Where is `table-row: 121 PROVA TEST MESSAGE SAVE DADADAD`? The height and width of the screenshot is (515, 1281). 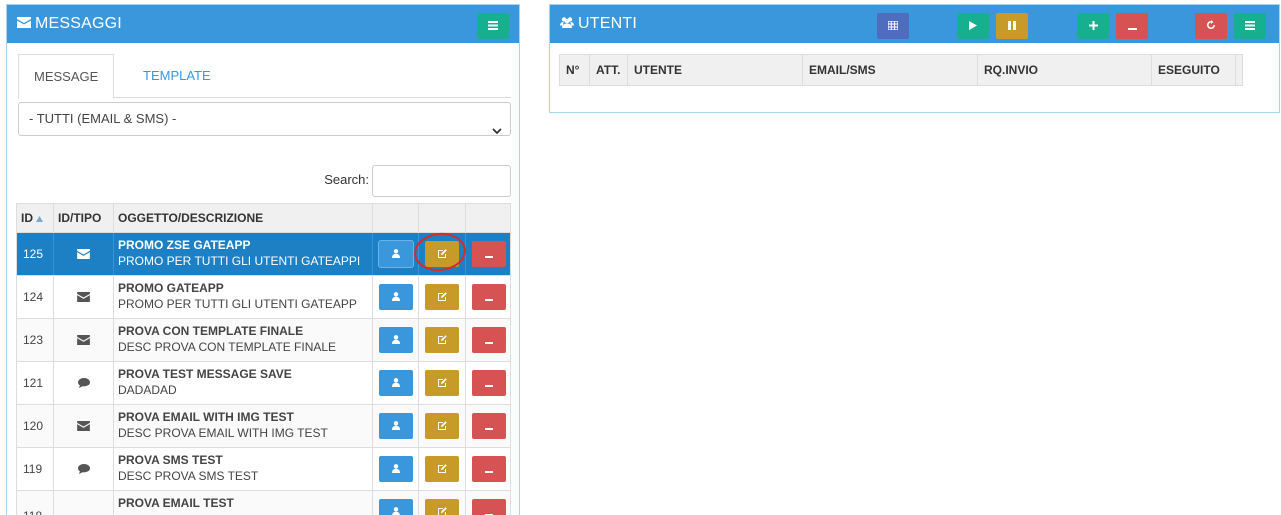 table-row: 121 PROVA TEST MESSAGE SAVE DADADAD is located at coordinates (263, 383).